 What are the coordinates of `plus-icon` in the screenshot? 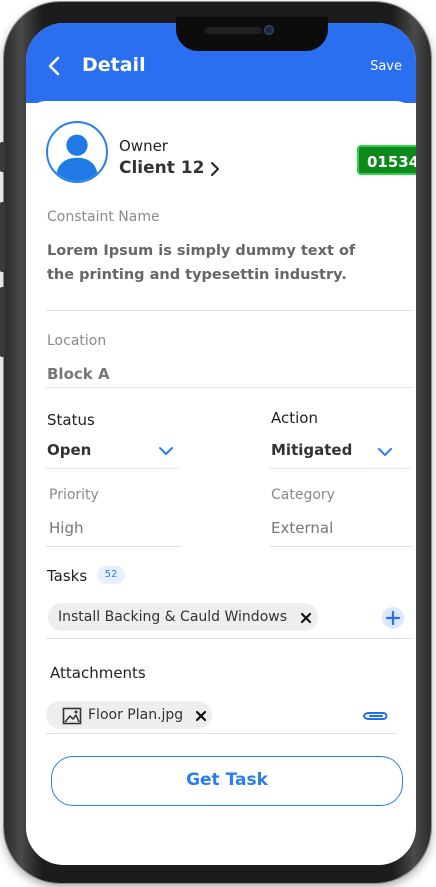 It's located at (393, 618).